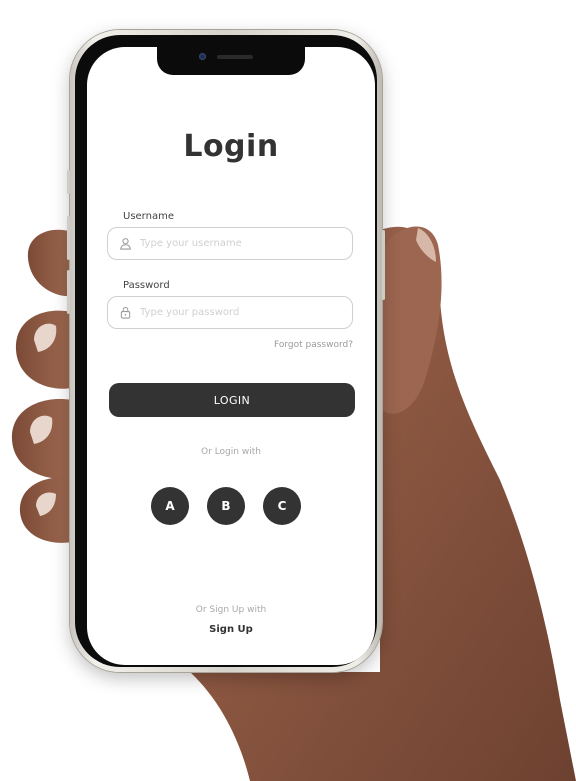 Image resolution: width=576 pixels, height=781 pixels. I want to click on social-login-button-c: C, so click(282, 506).